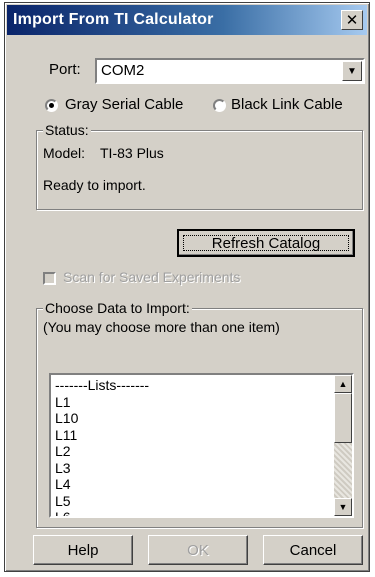 This screenshot has height=577, width=375. I want to click on radio-selected-dot, so click(51, 105).